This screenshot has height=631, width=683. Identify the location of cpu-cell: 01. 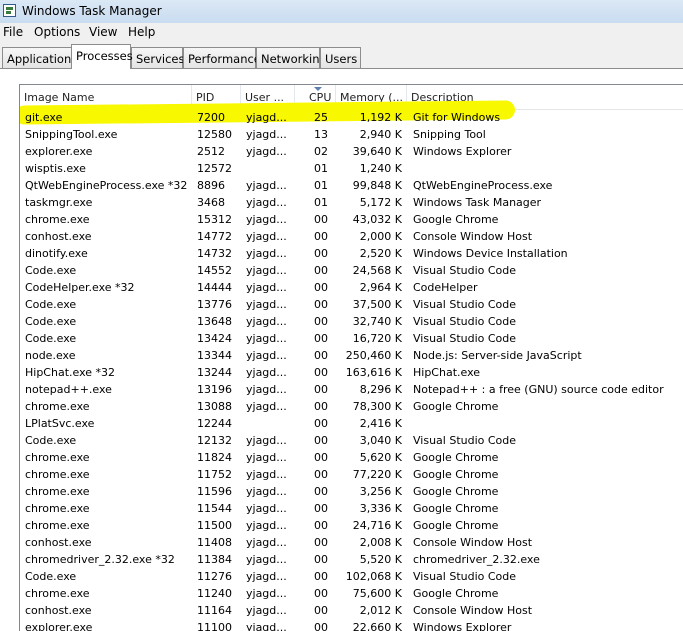
(321, 168).